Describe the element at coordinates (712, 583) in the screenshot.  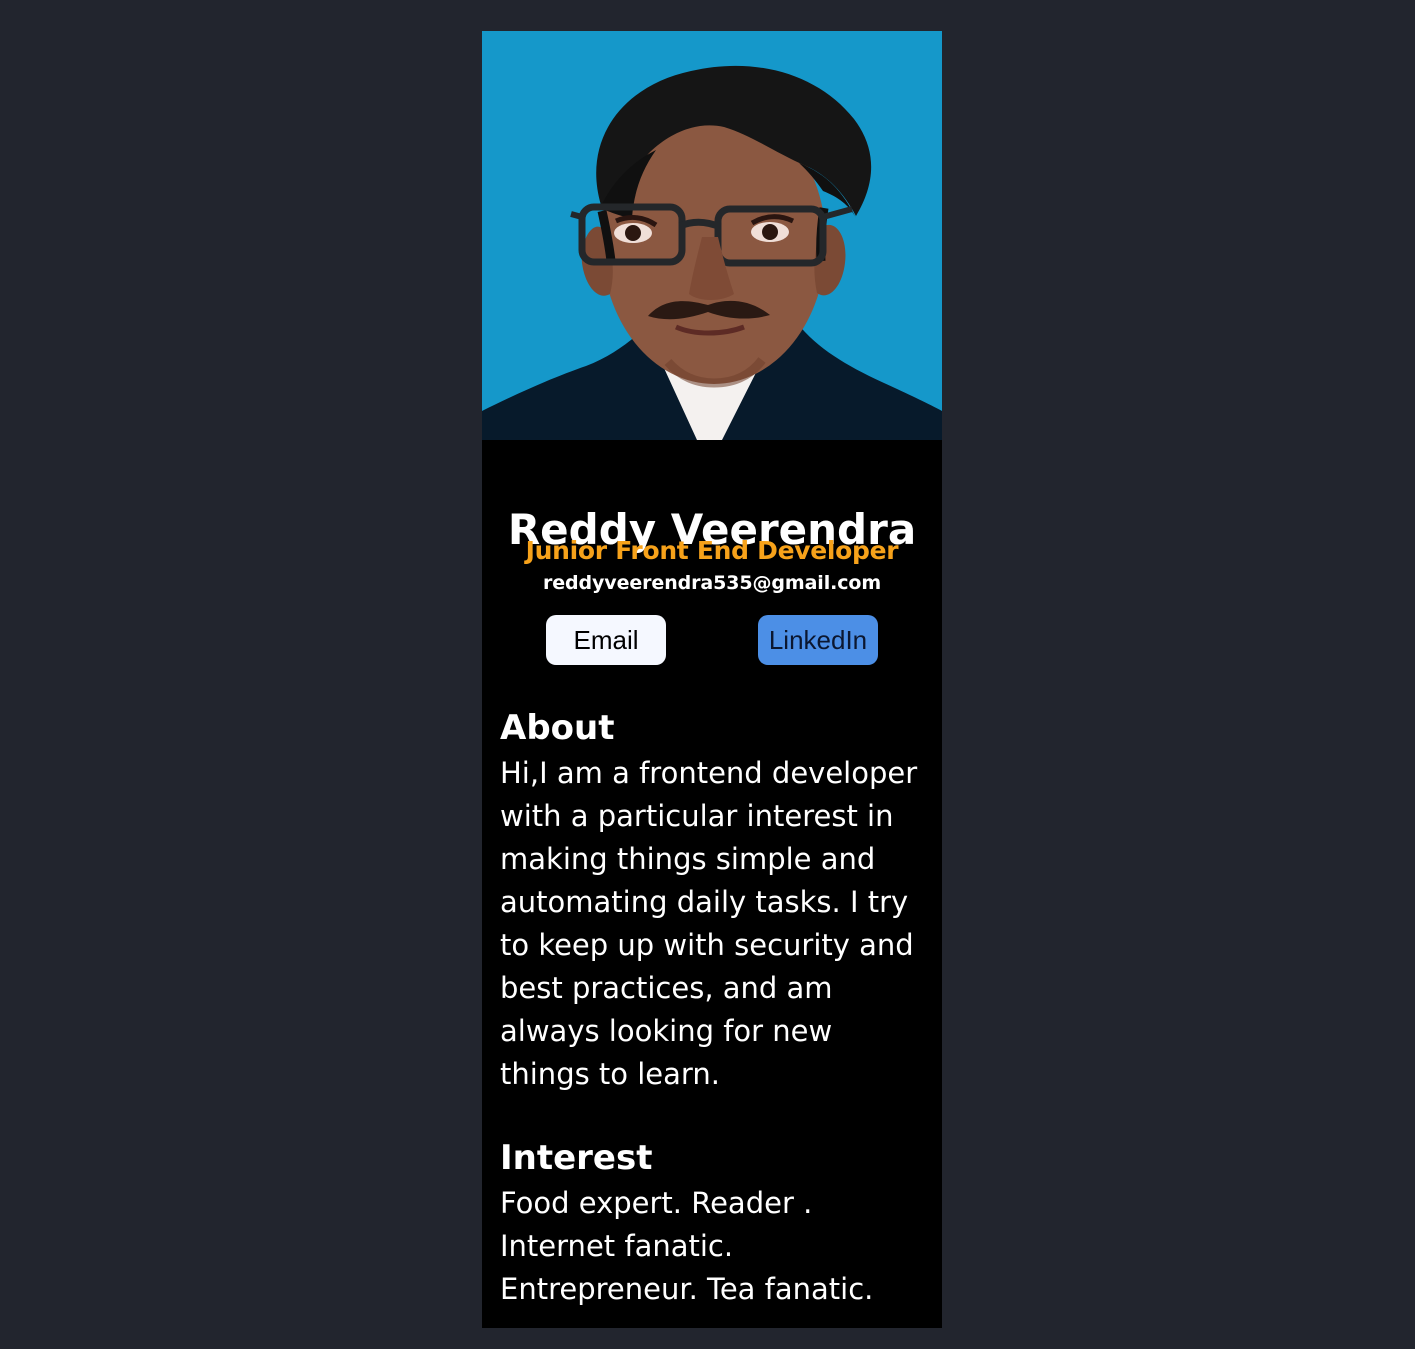
I see `profile-email: reddyveerendra535@gmail.com` at that location.